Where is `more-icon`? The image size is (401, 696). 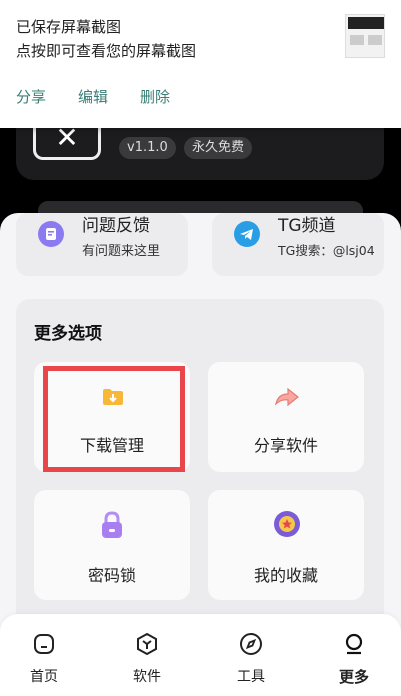
more-icon is located at coordinates (354, 644).